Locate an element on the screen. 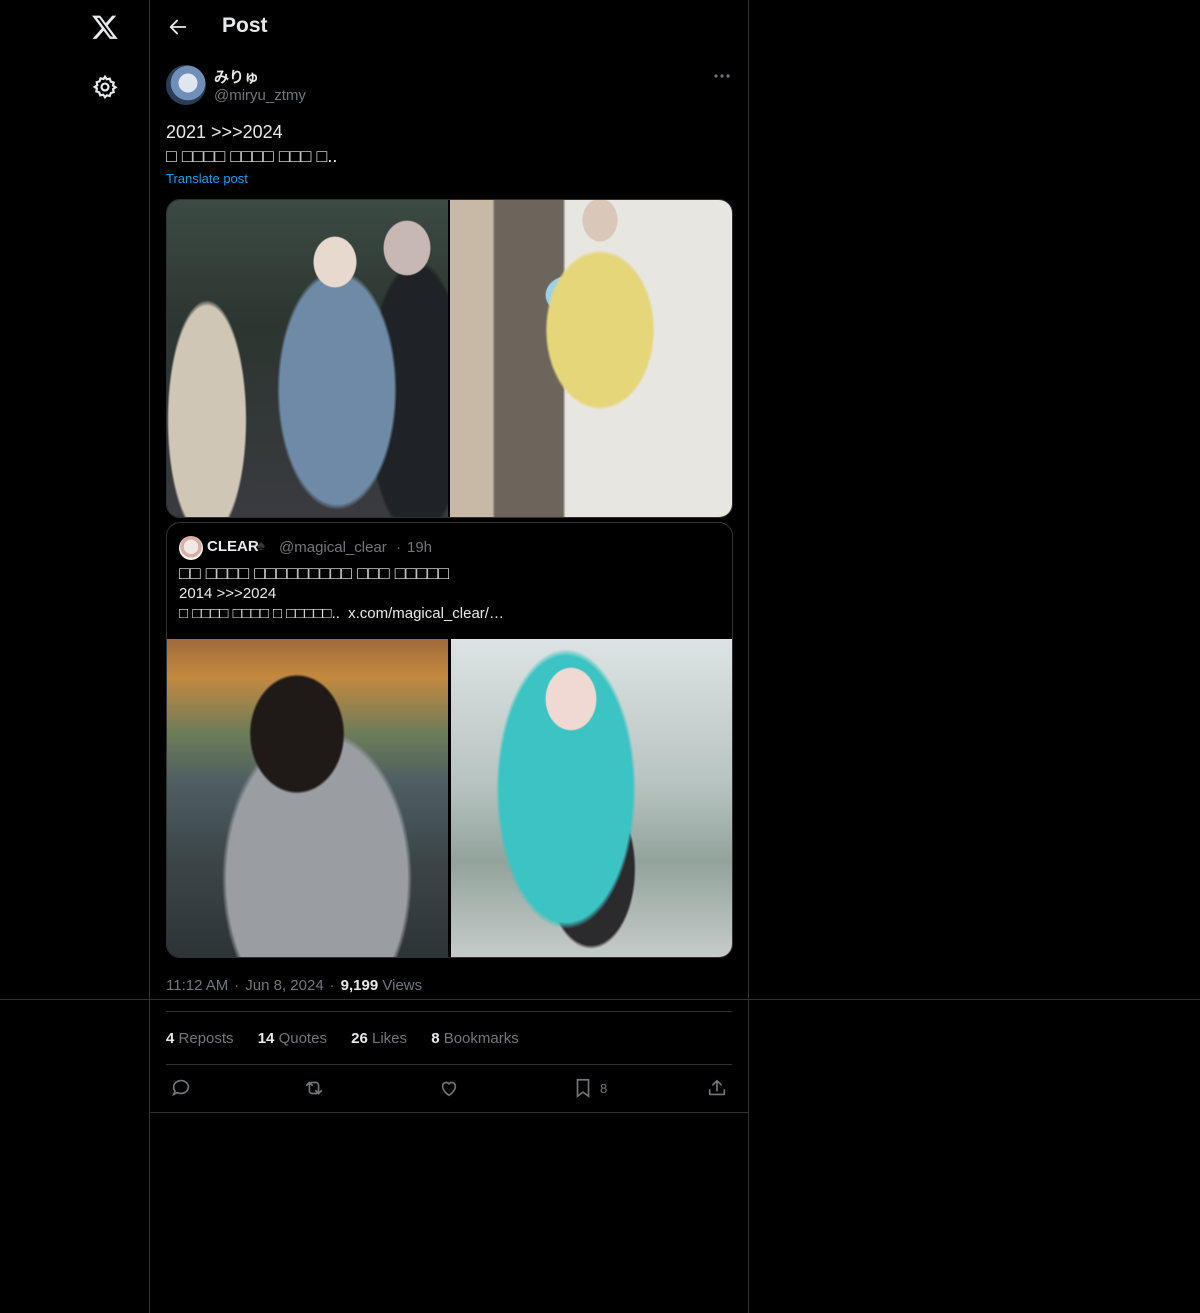 The width and height of the screenshot is (1200, 1313). share-icon is located at coordinates (717, 1087).